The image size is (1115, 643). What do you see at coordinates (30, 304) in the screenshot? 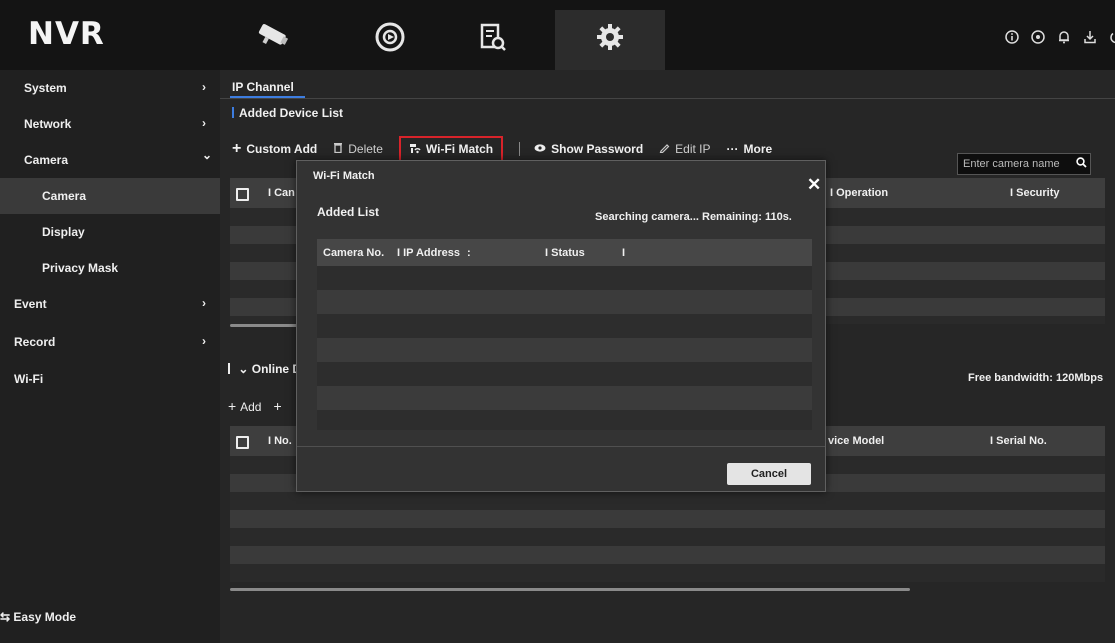
I see `sidebar-item-label: Event` at bounding box center [30, 304].